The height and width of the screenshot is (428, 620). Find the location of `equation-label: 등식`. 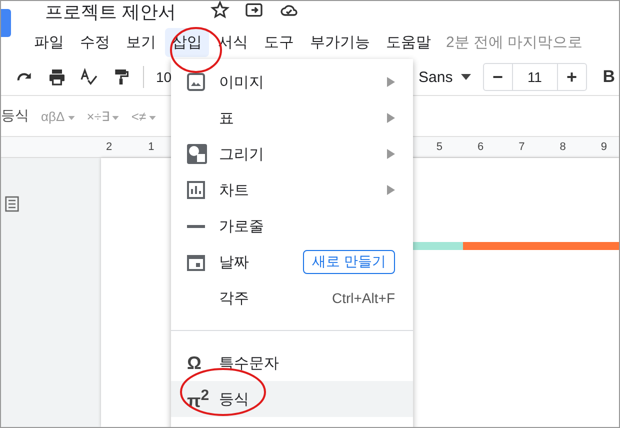

equation-label: 등식 is located at coordinates (15, 116).